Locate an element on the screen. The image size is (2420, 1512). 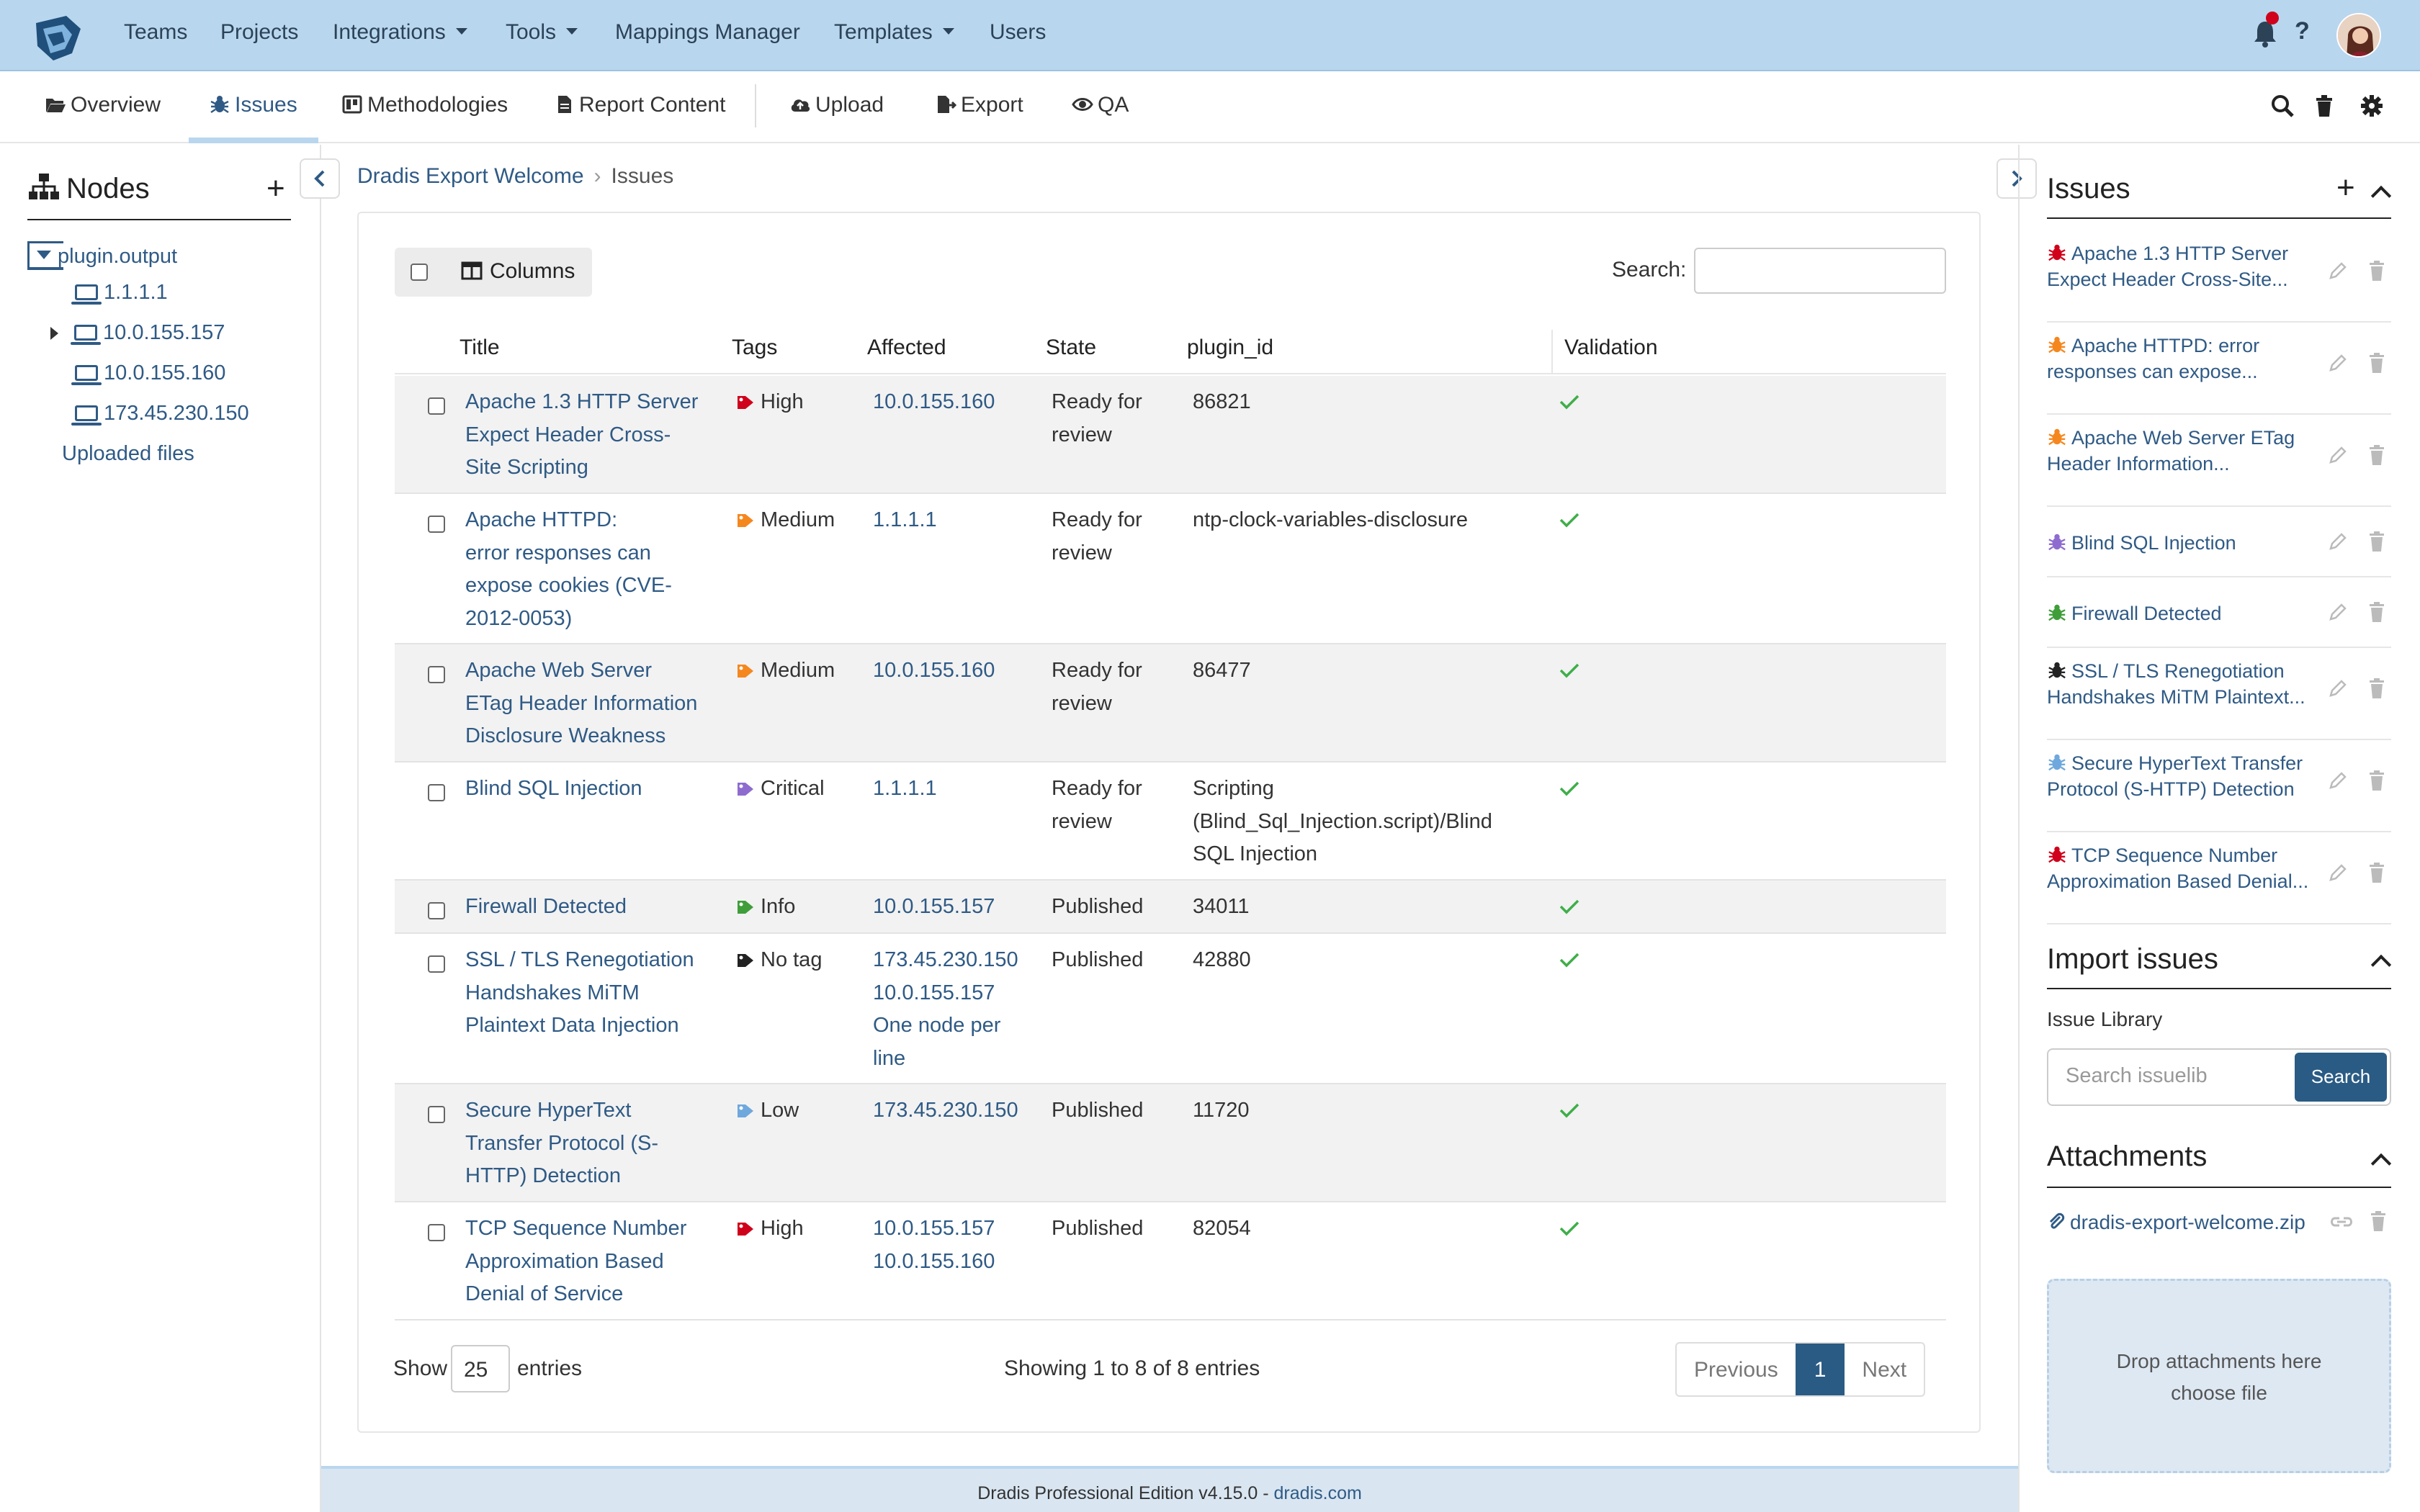
subnav-qa: QA is located at coordinates (1100, 105).